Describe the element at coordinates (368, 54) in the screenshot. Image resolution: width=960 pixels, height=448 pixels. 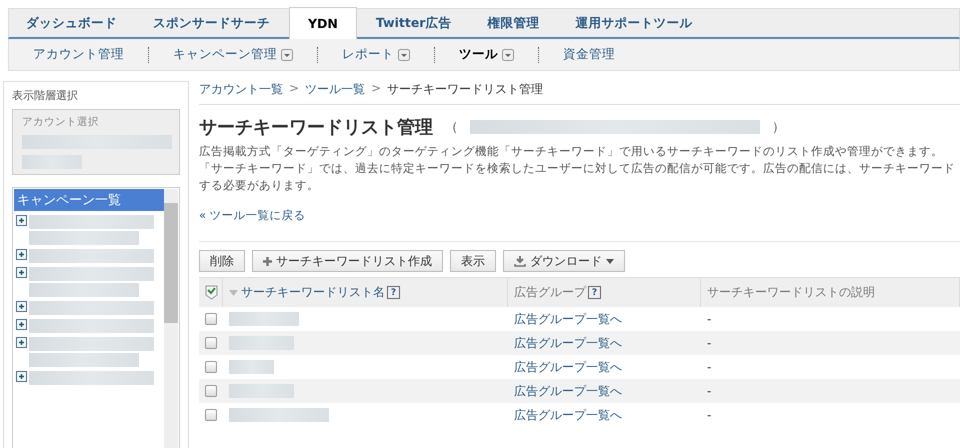
I see `subnav-label: レポート` at that location.